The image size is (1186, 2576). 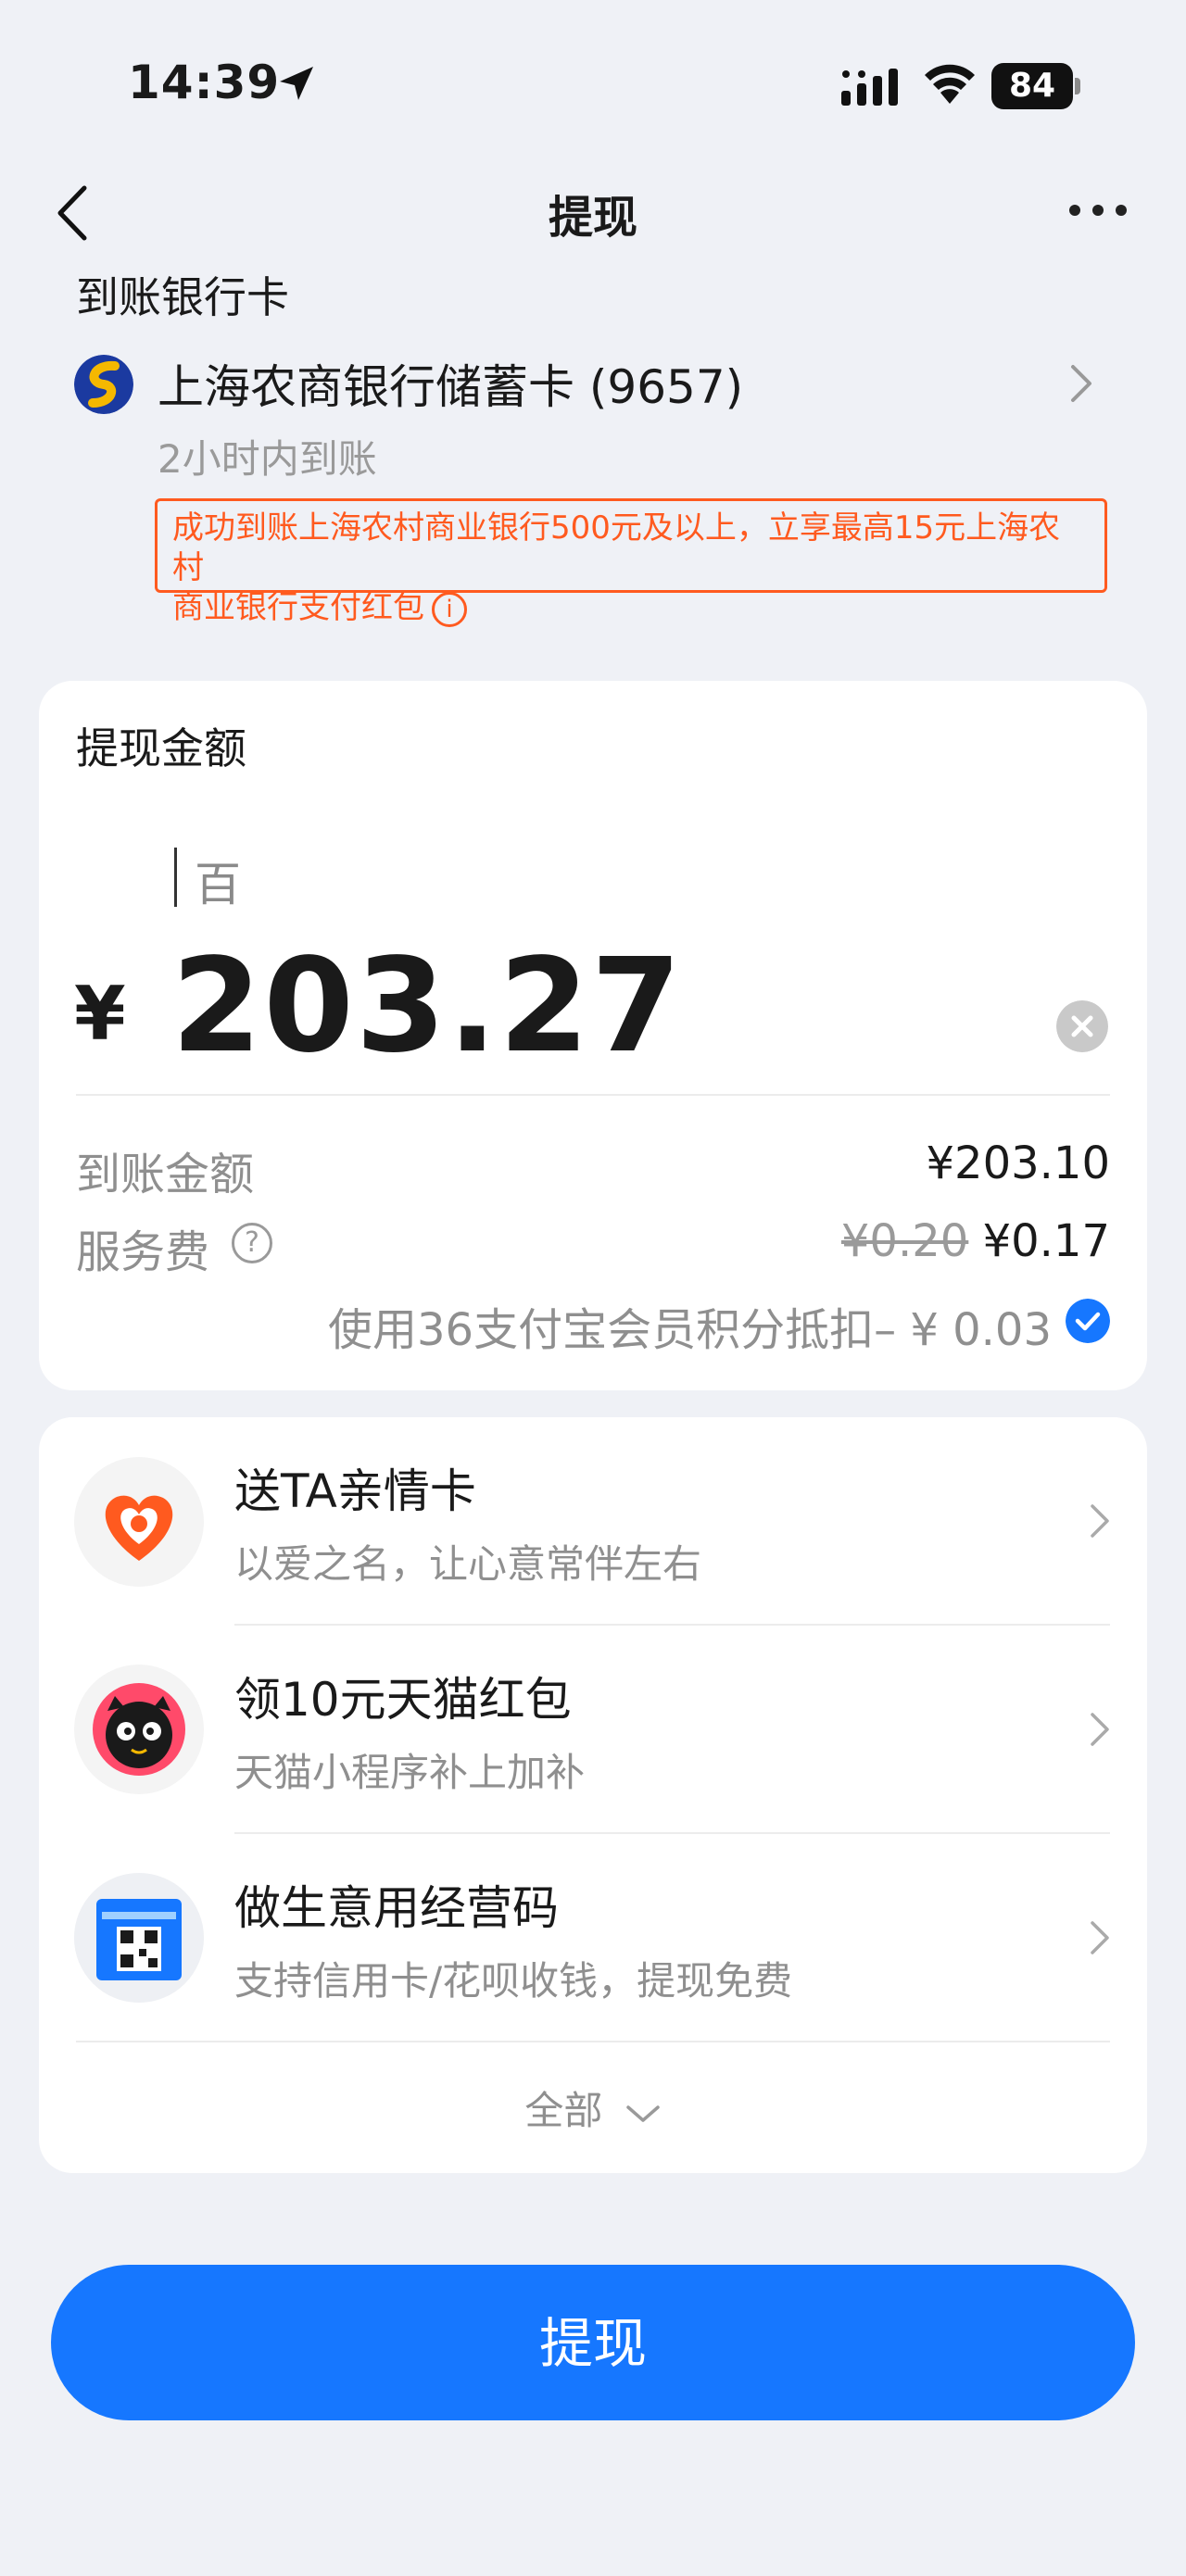 I want to click on fee-label: 服务费, so click(x=143, y=1252).